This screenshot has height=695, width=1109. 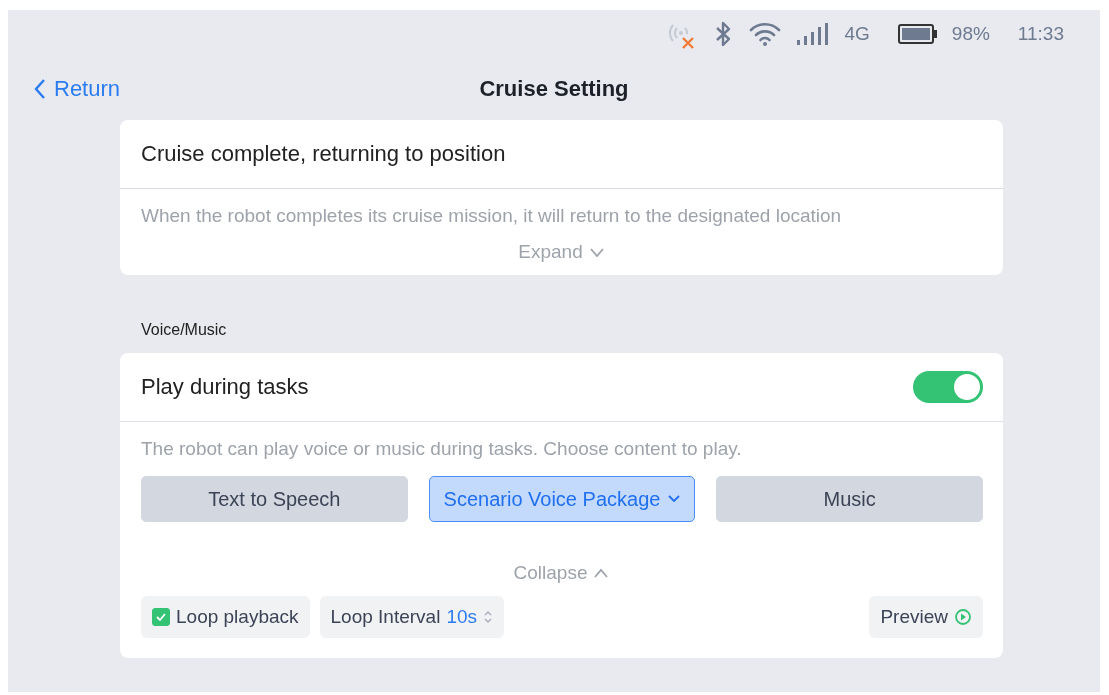 I want to click on wifi-icon, so click(x=765, y=34).